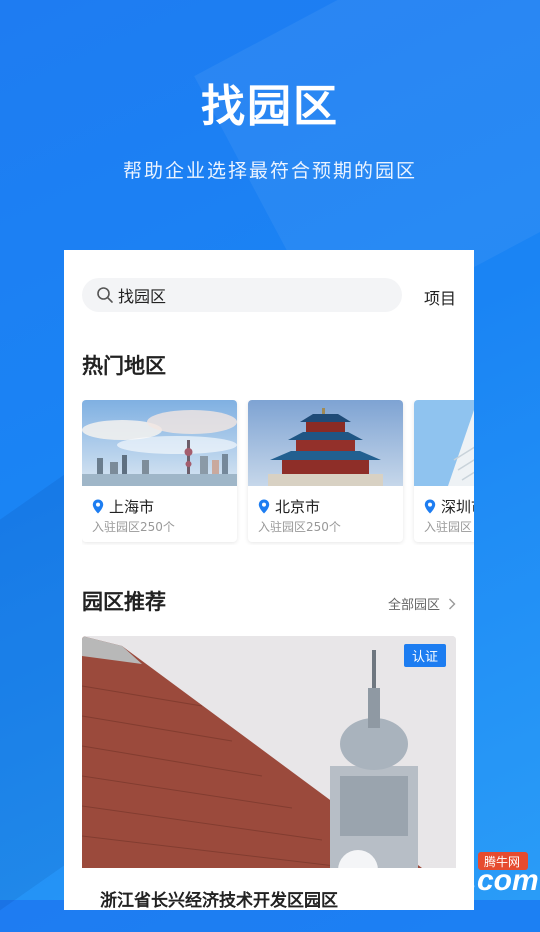  Describe the element at coordinates (413, 605) in the screenshot. I see `all-parks-label: 全部园区` at that location.